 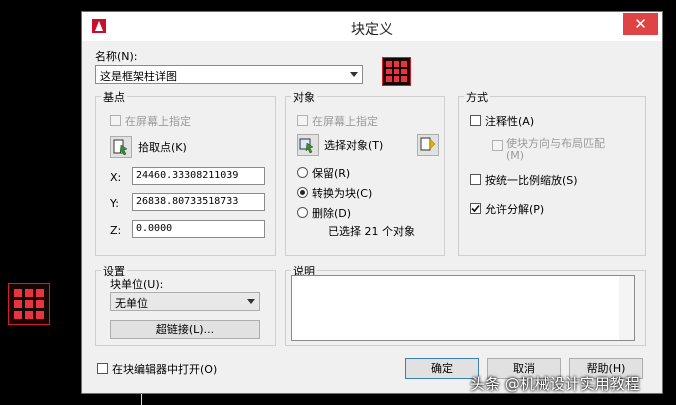 I want to click on delete-radio, so click(x=302, y=212).